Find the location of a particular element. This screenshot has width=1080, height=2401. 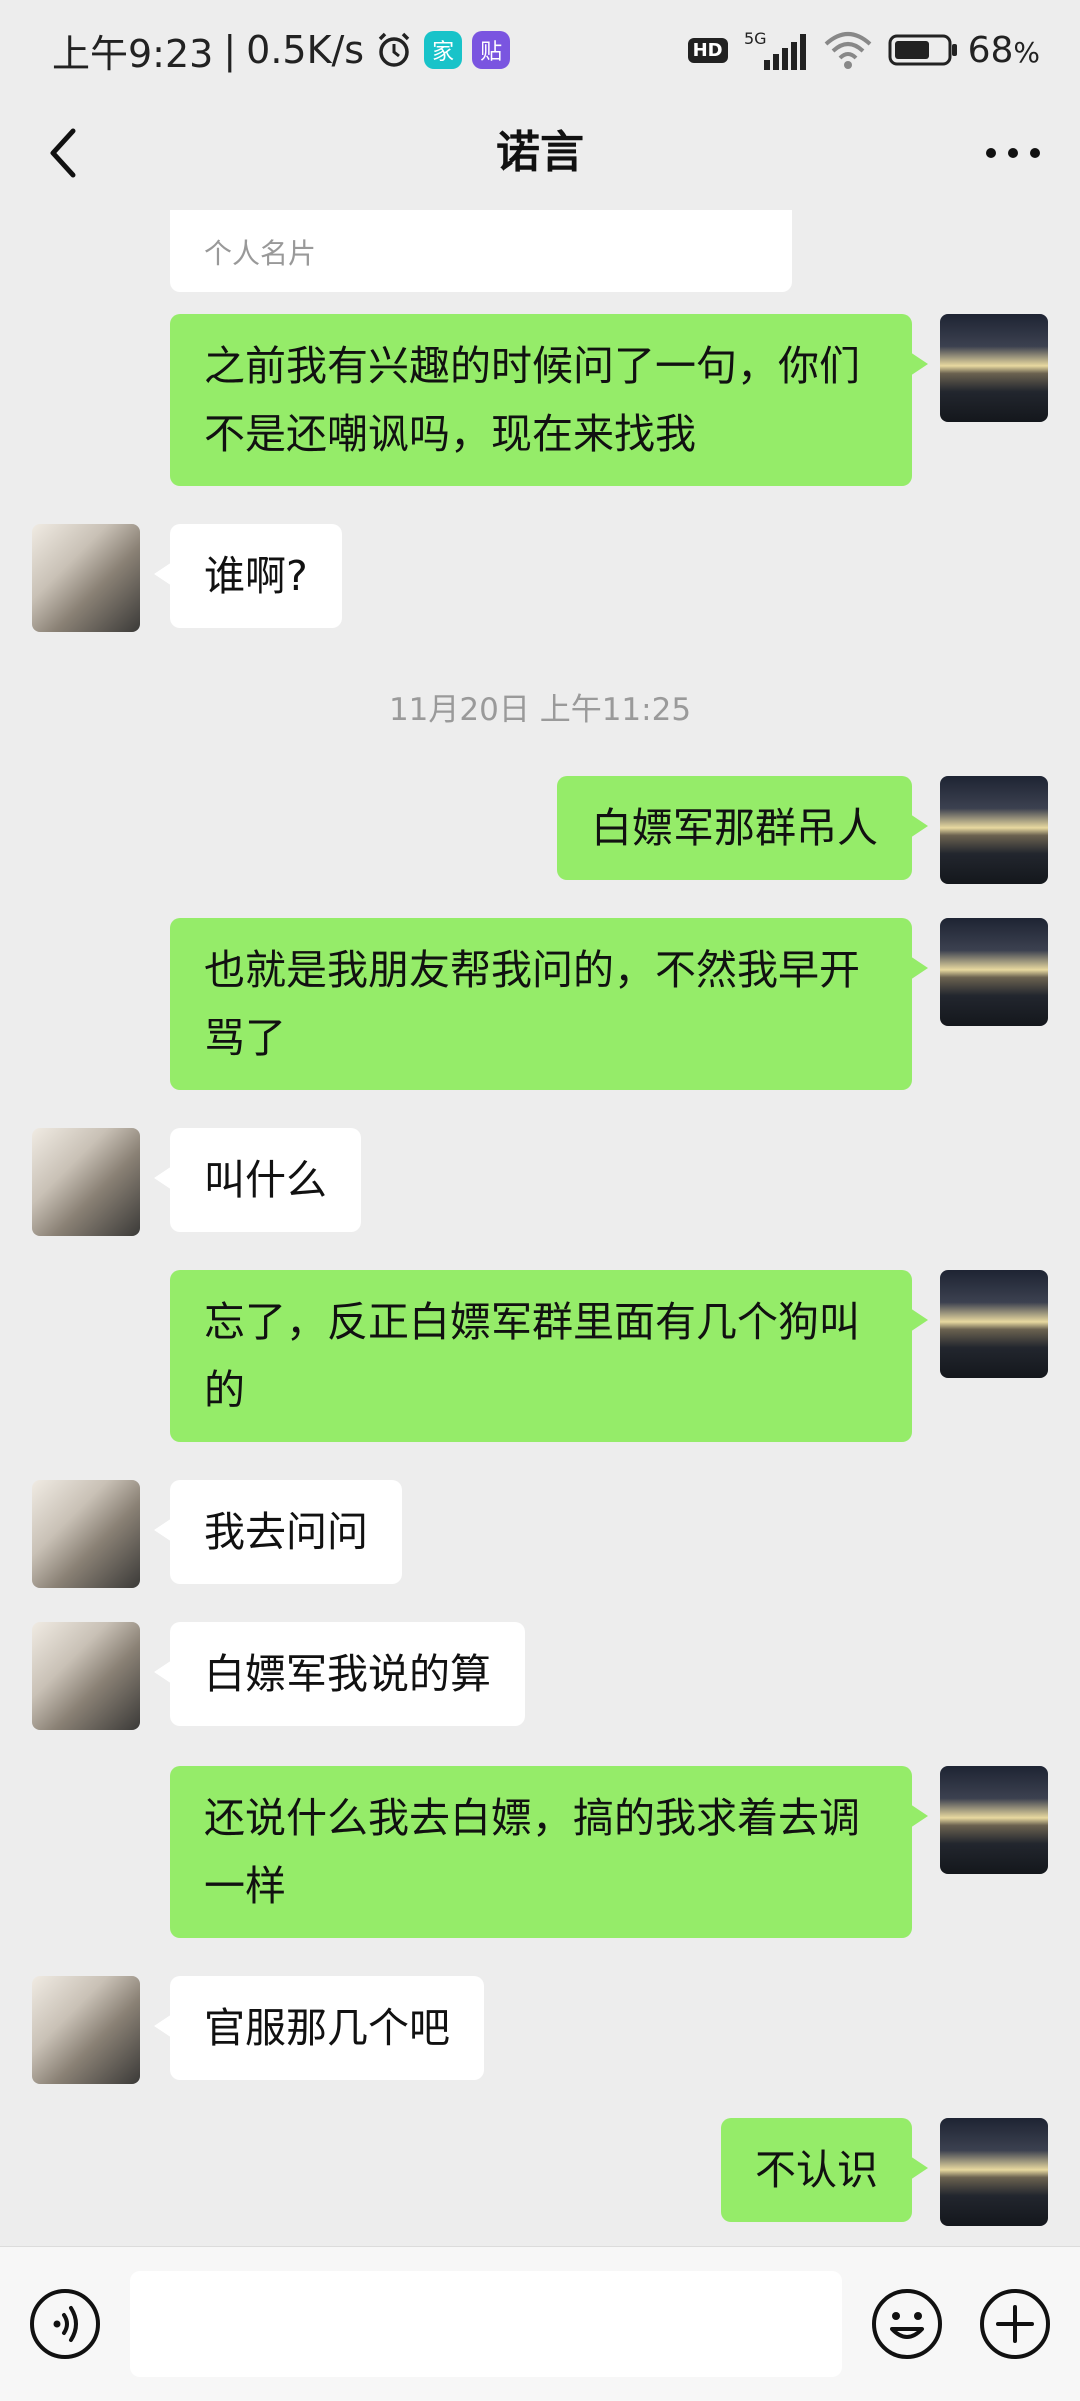

message-bubble-received: 谁啊? is located at coordinates (248, 576).